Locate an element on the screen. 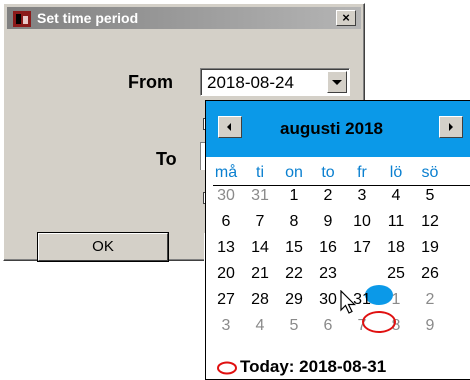  weekday-header: ti is located at coordinates (260, 172).